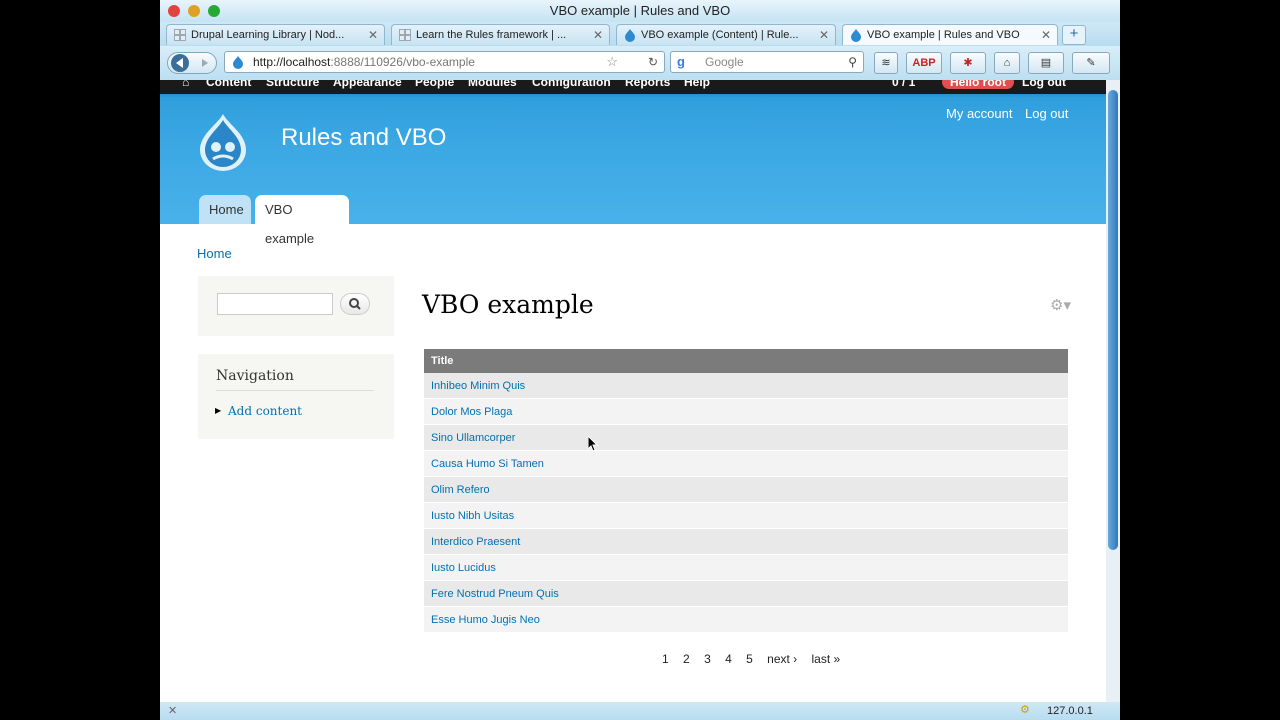  I want to click on status-ip: 127.0.0.1, so click(1070, 711).